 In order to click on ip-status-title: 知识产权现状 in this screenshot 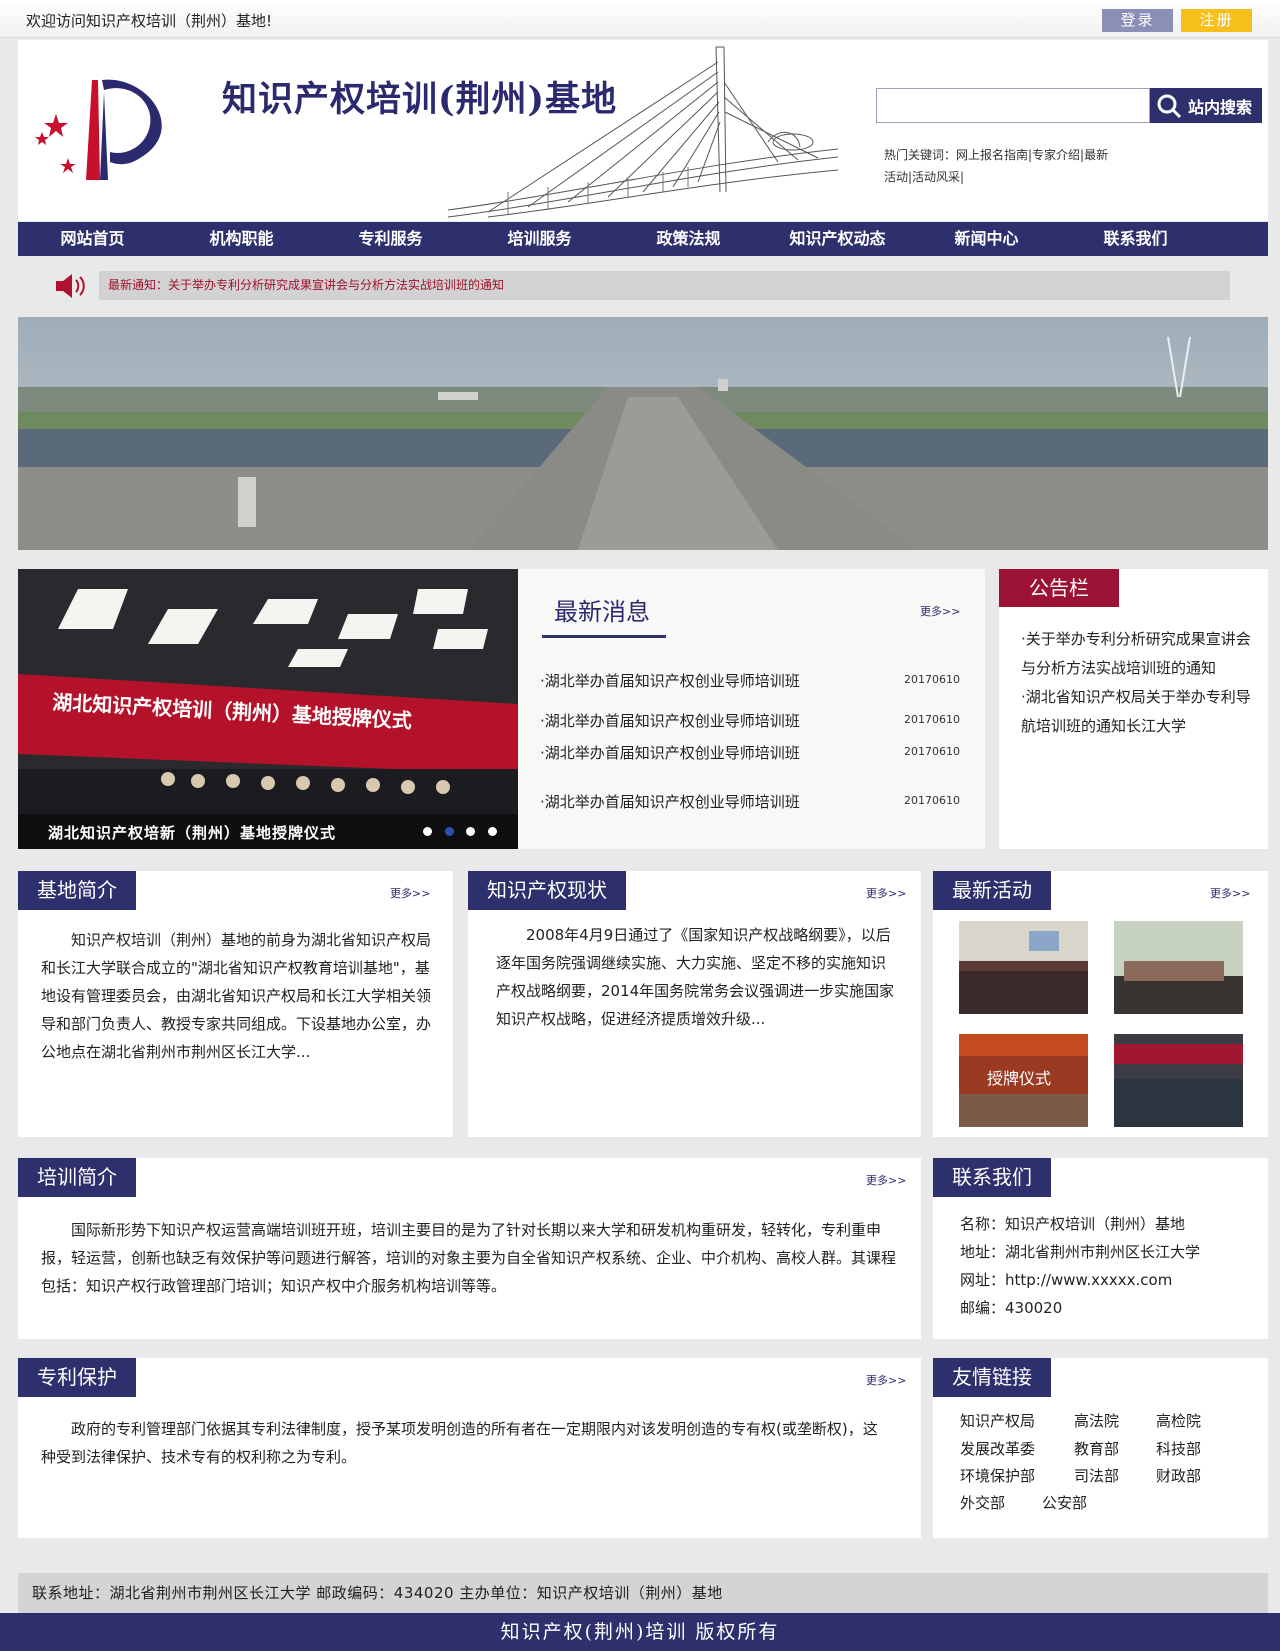, I will do `click(547, 890)`.